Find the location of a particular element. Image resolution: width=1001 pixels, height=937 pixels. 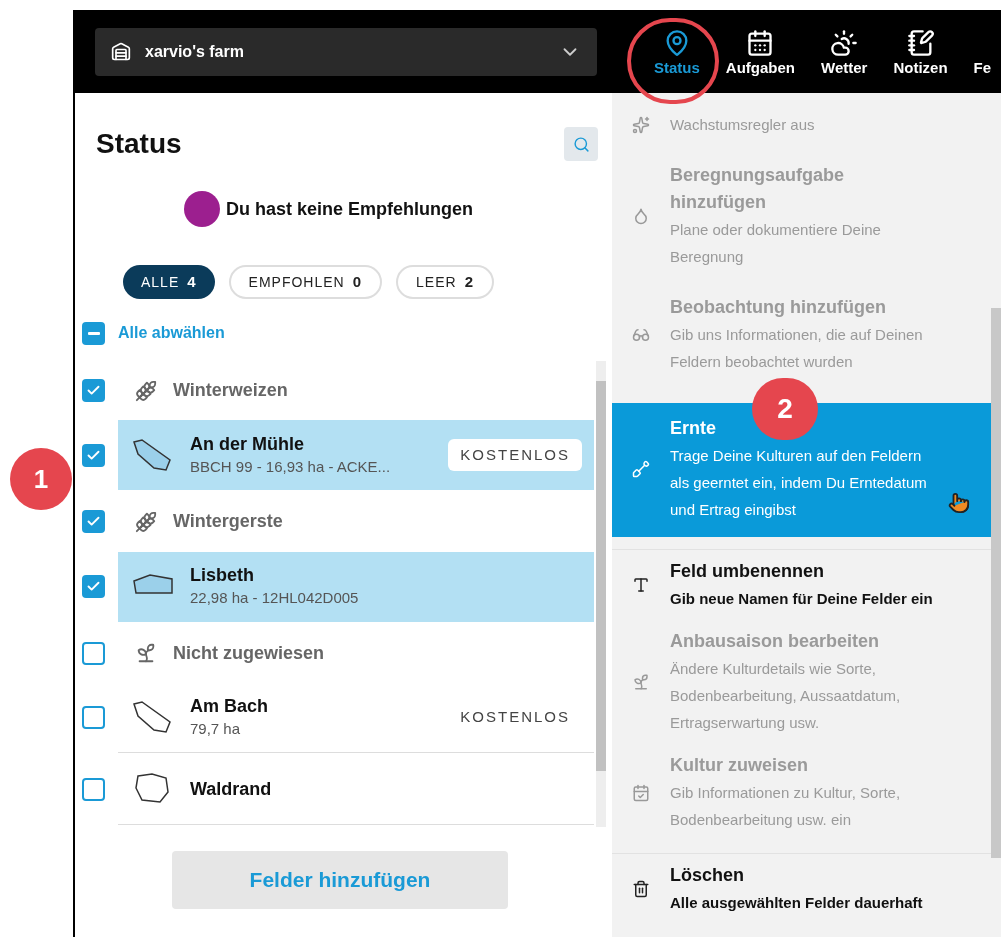

field-name: An der Mühle is located at coordinates (247, 444).